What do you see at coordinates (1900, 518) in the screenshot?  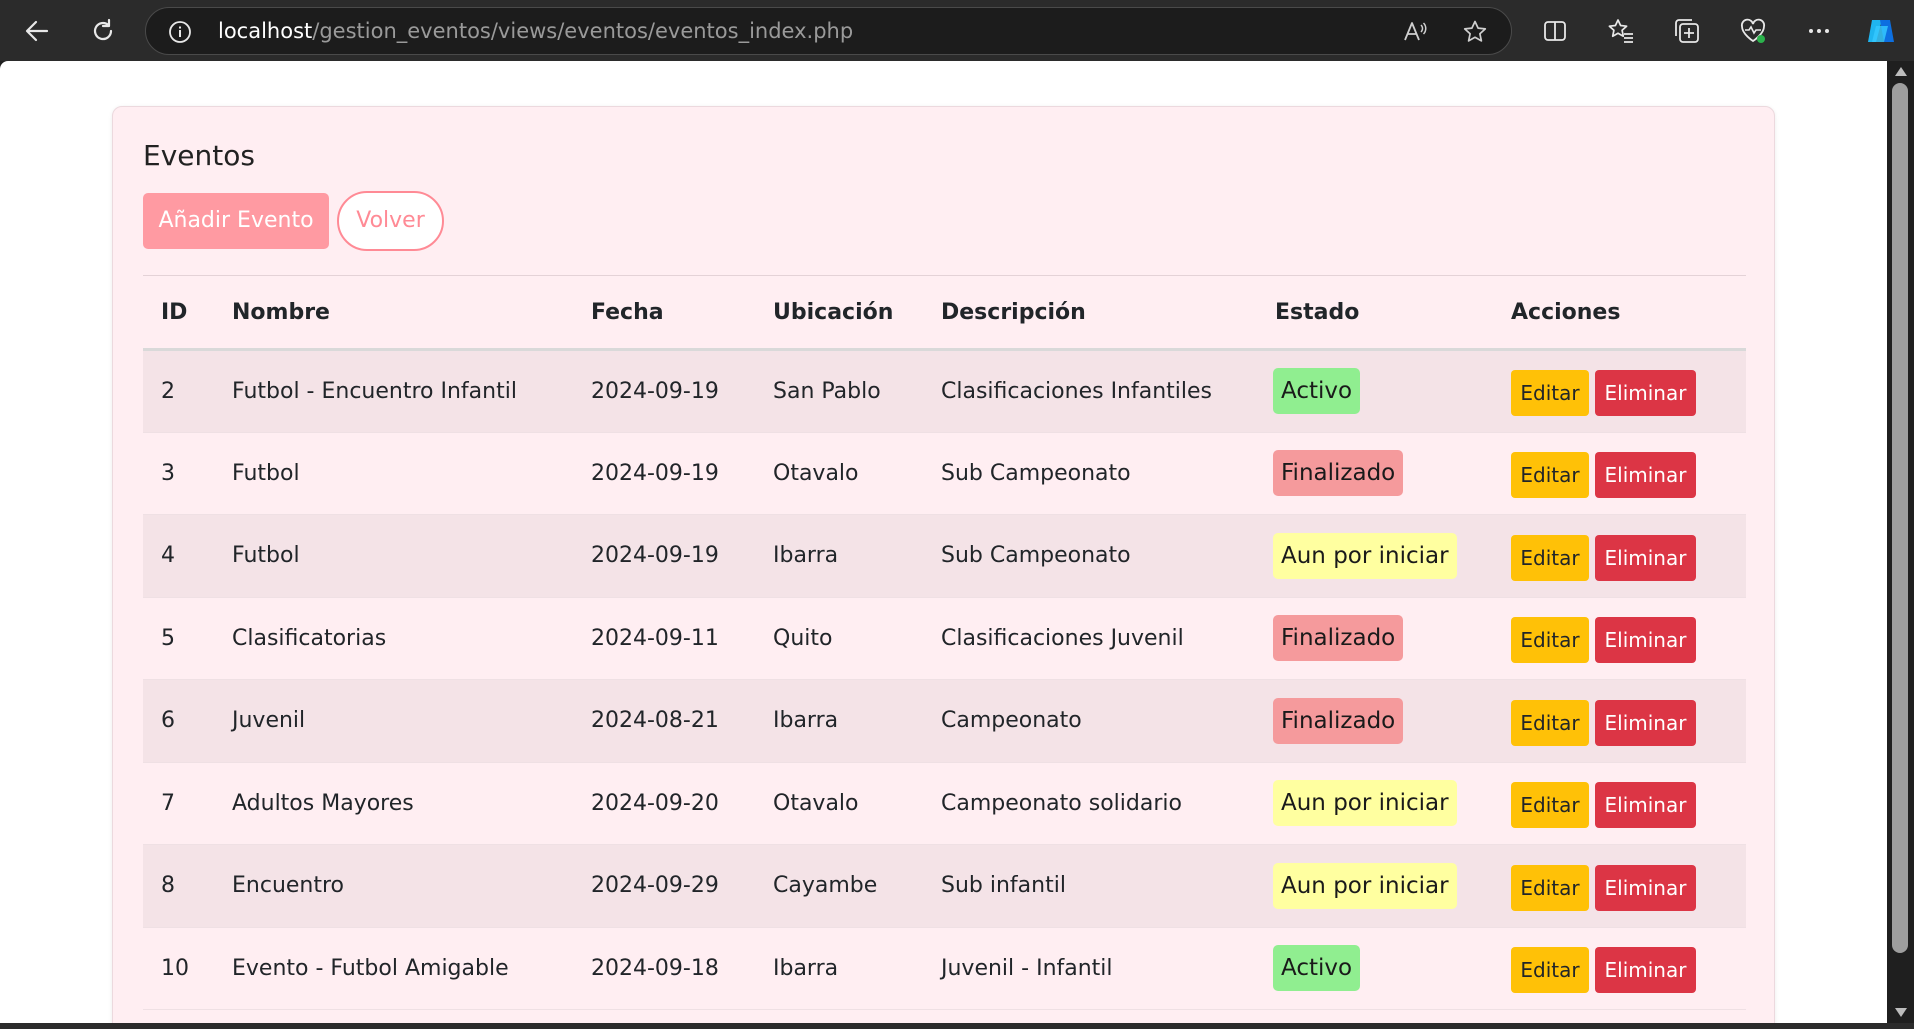 I see `scroll-thumb` at bounding box center [1900, 518].